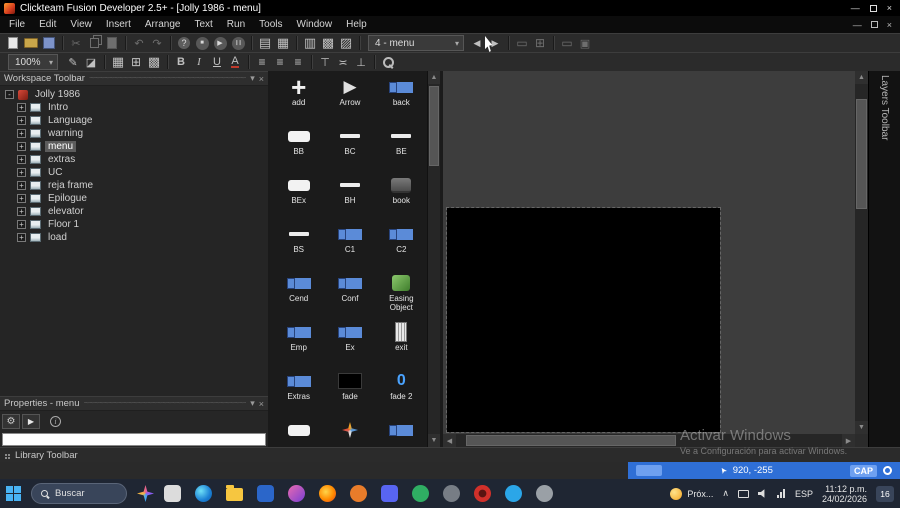 The height and width of the screenshot is (508, 900). I want to click on library-object: back, so click(401, 99).